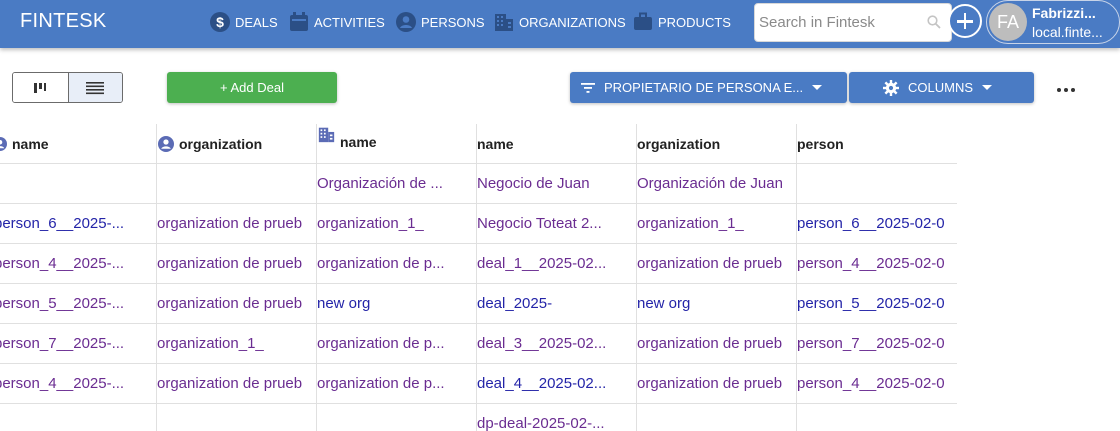  Describe the element at coordinates (877, 224) in the screenshot. I see `cell-deal-person: person_6__2025-02-0` at that location.